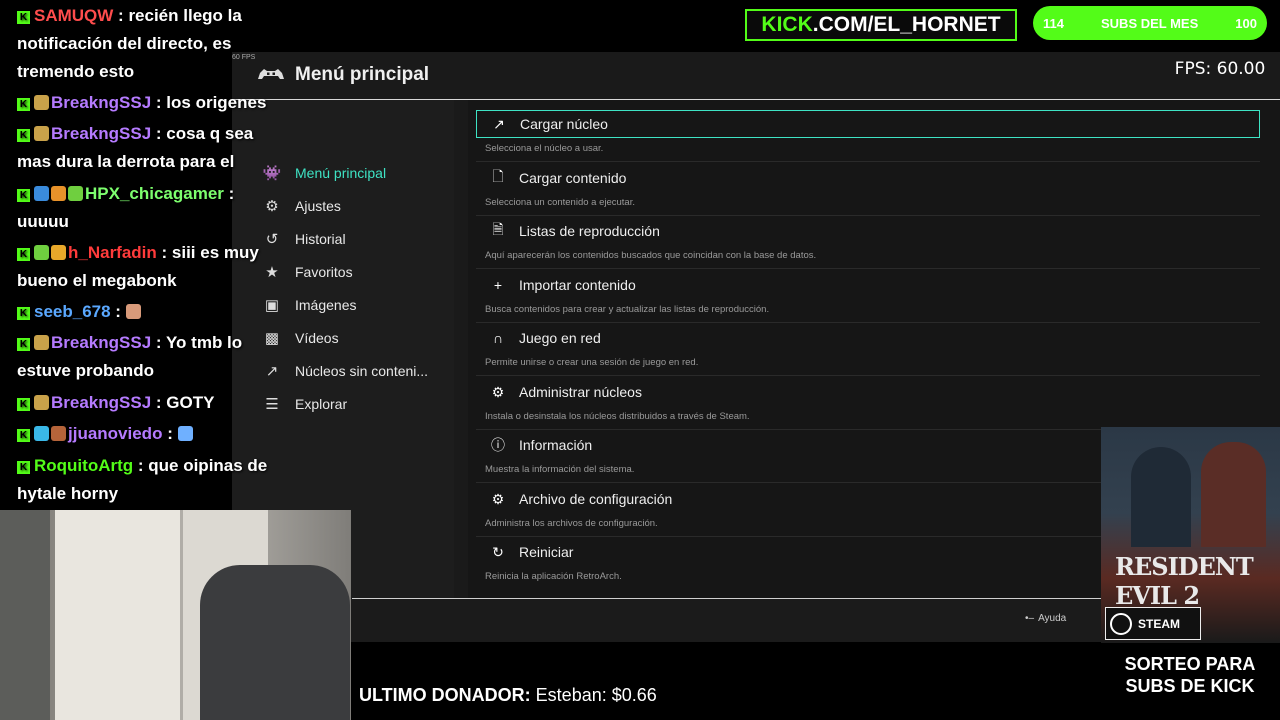 This screenshot has width=1280, height=720. I want to click on subs-label: SUBS DEL MES, so click(1150, 23).